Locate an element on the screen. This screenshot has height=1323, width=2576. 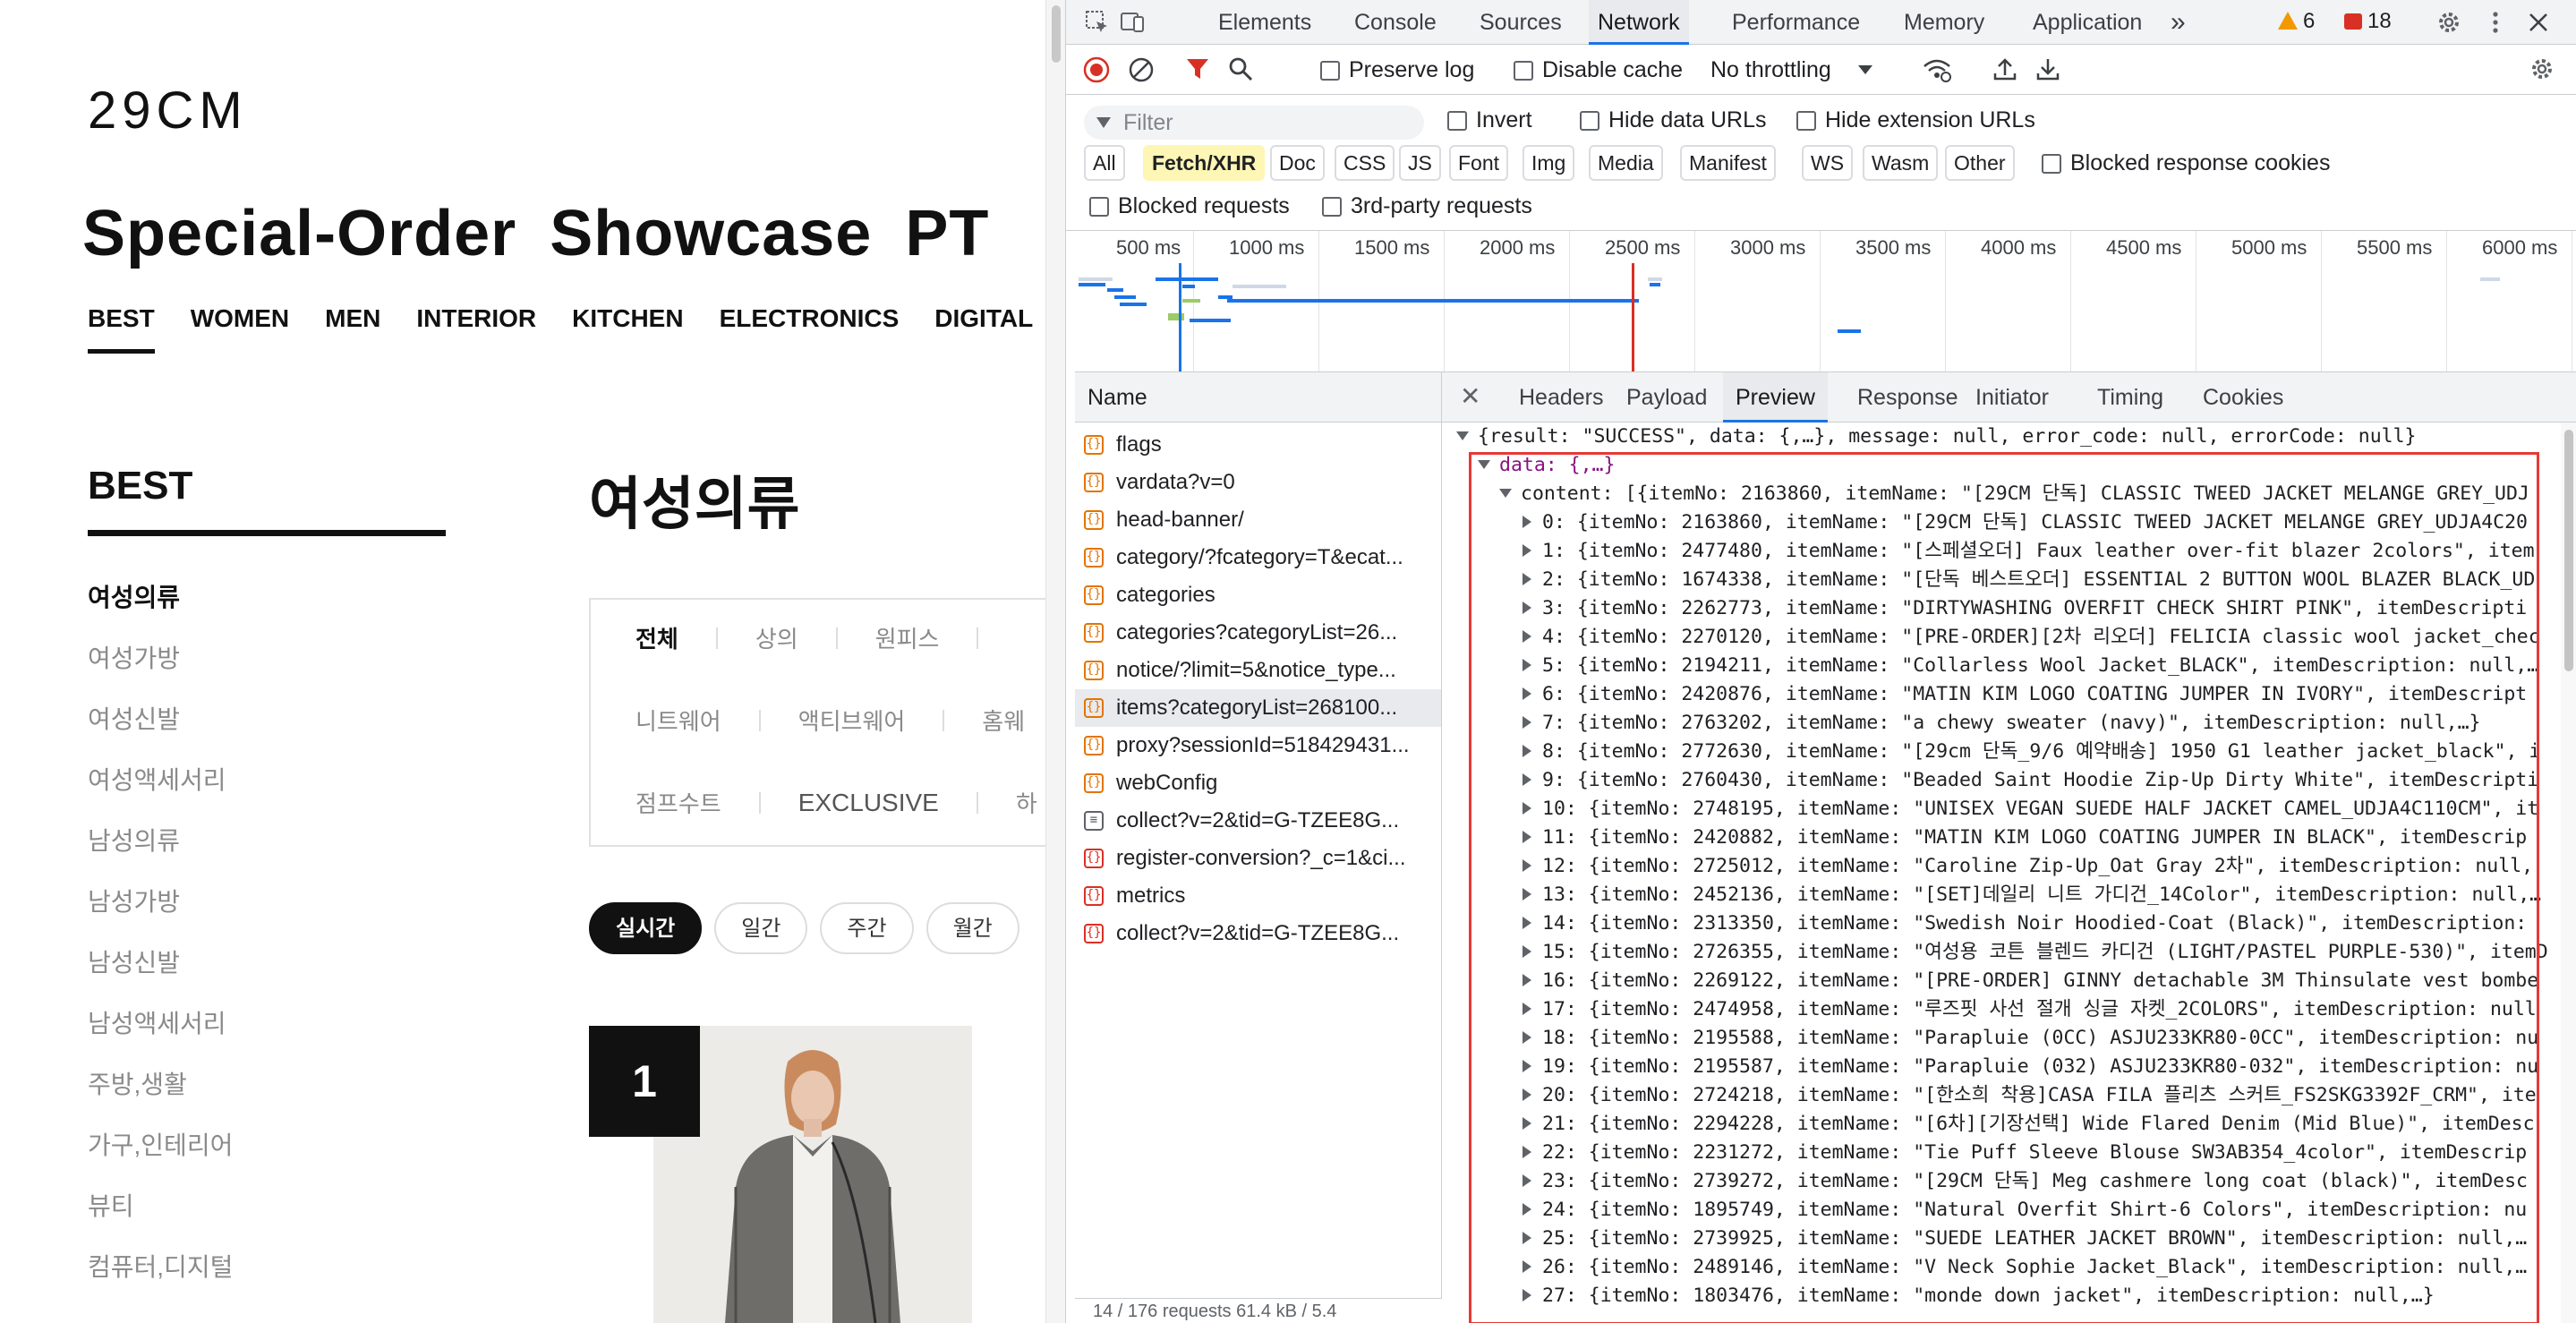
type-filter-media: Media is located at coordinates (1626, 163).